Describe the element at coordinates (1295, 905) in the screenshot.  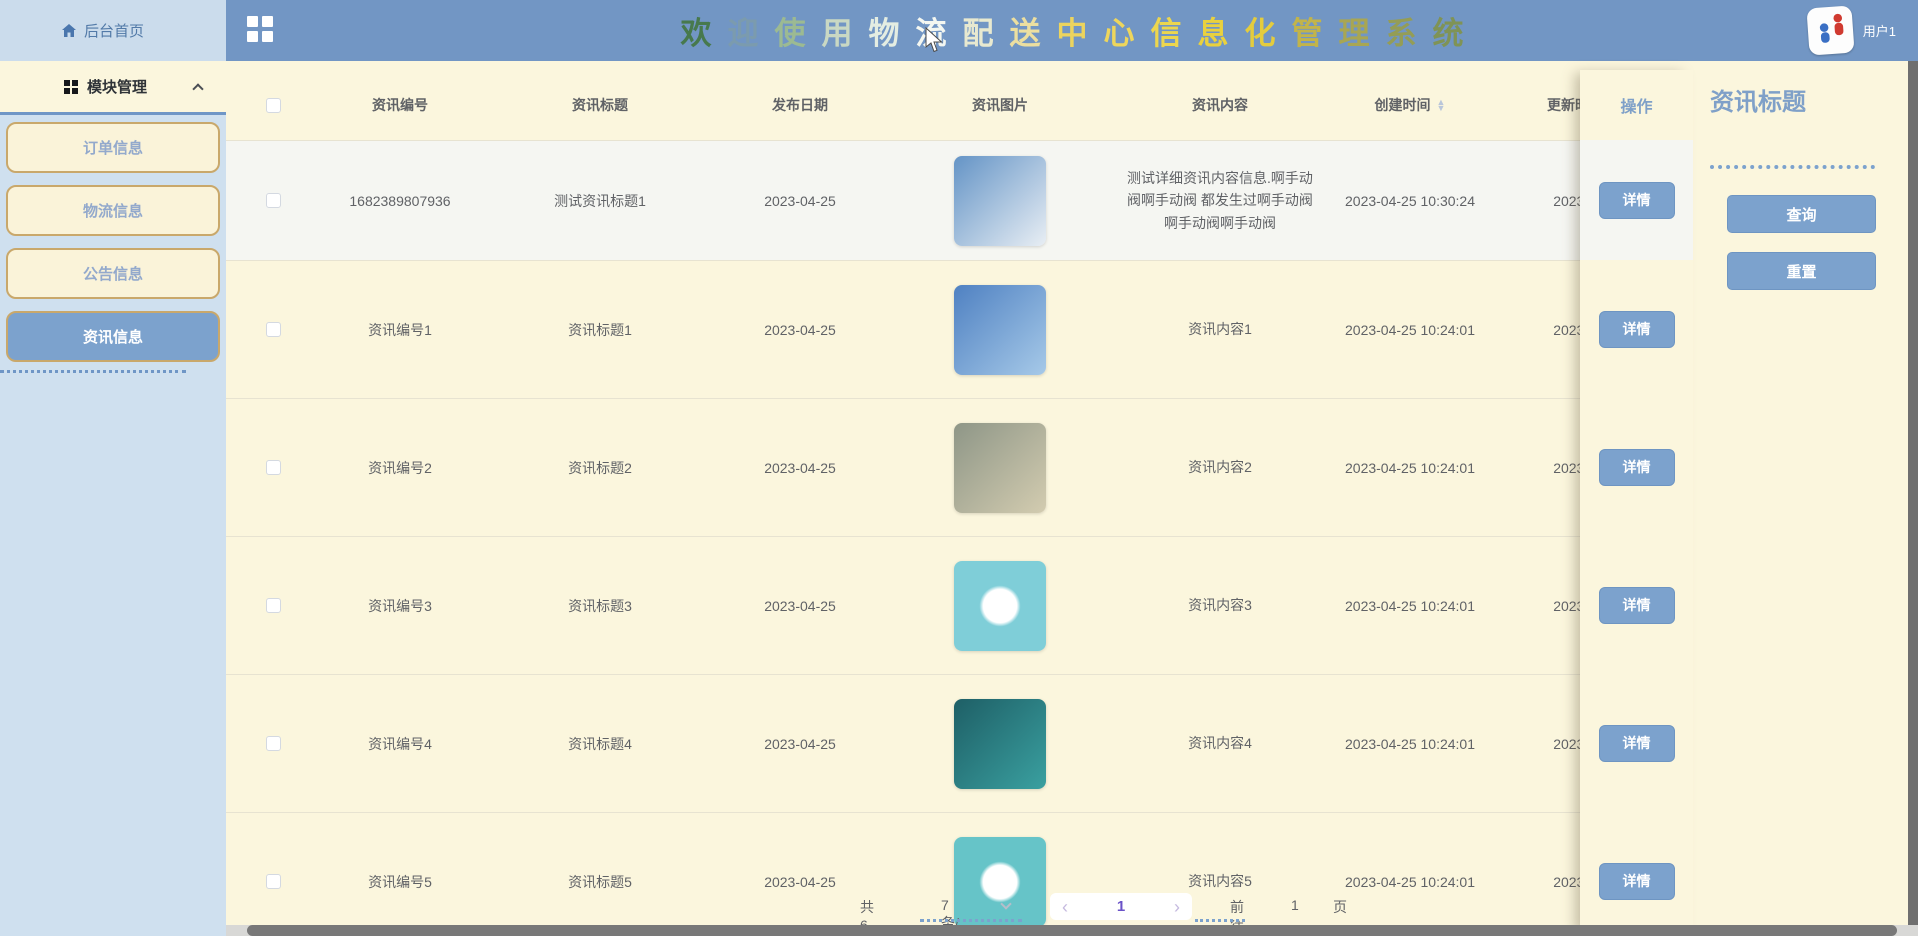
I see `goto-page-input: 1` at that location.